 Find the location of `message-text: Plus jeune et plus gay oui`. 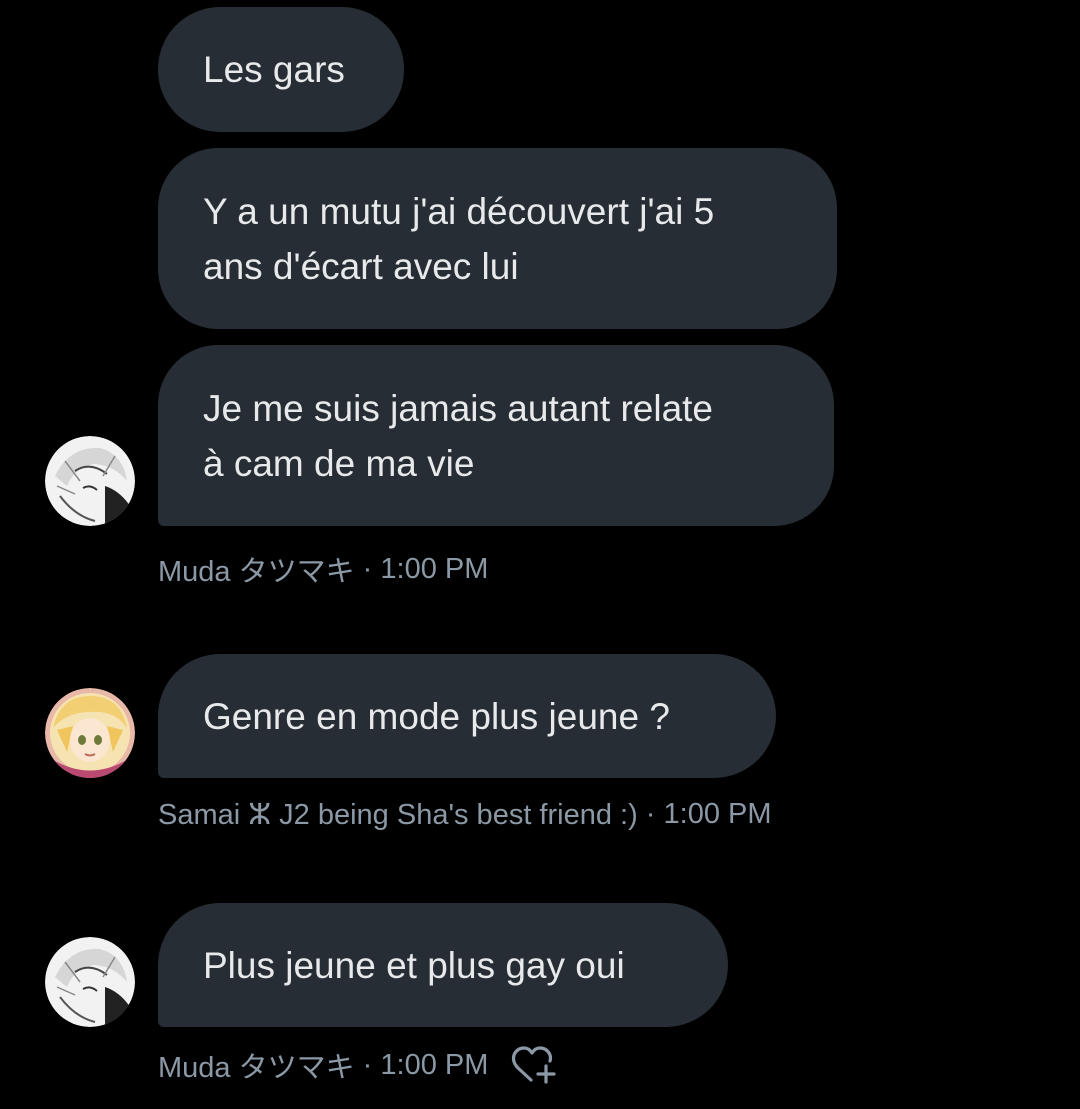

message-text: Plus jeune et plus gay oui is located at coordinates (414, 965).